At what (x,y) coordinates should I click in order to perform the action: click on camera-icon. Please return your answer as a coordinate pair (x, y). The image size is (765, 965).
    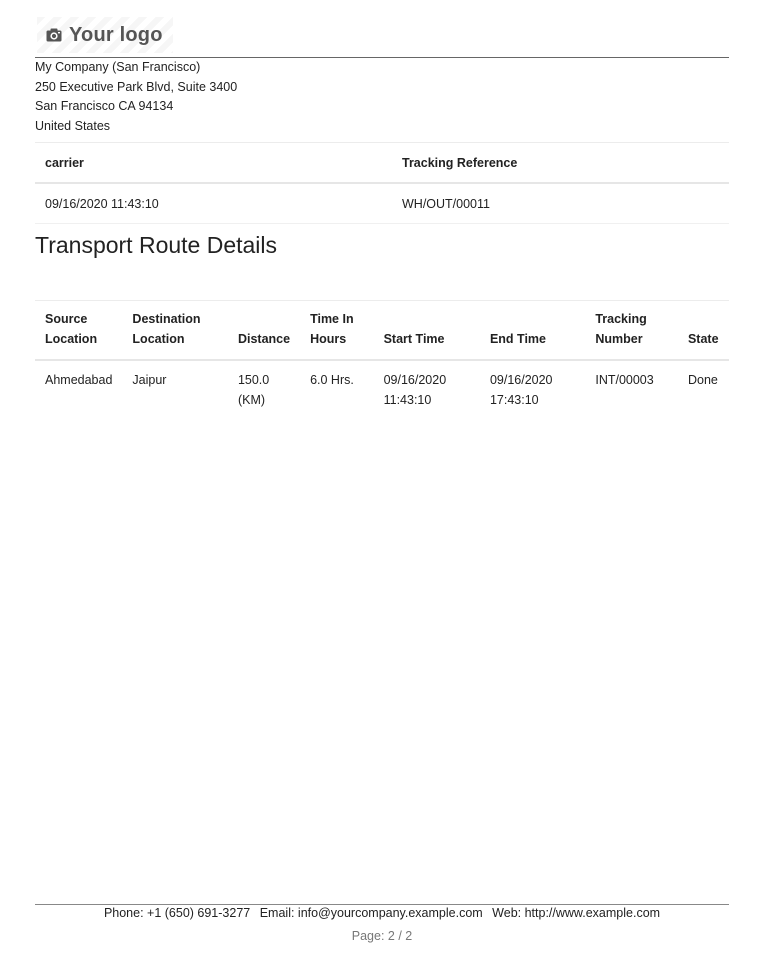
    Looking at the image, I should click on (54, 35).